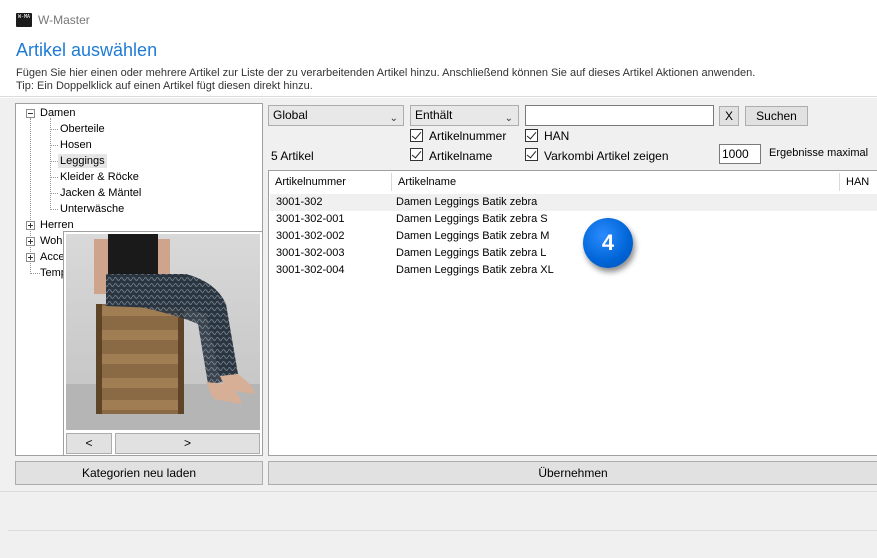 The width and height of the screenshot is (877, 558). I want to click on mode-select: Enthält ⌄, so click(464, 115).